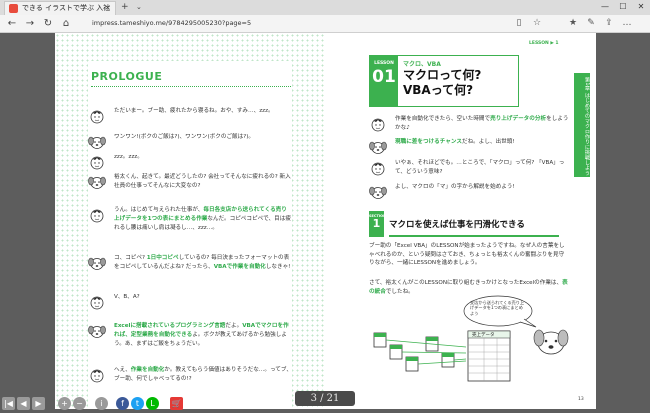  What do you see at coordinates (122, 370) in the screenshot?
I see `text-run: へえ、` at bounding box center [122, 370].